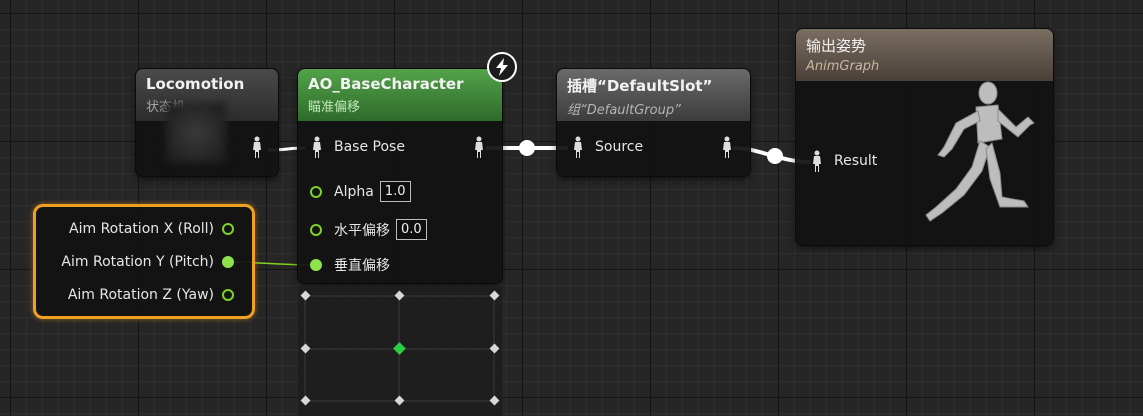 The height and width of the screenshot is (416, 1143). Describe the element at coordinates (362, 266) in the screenshot. I see `pin-label: 垂直偏移` at that location.